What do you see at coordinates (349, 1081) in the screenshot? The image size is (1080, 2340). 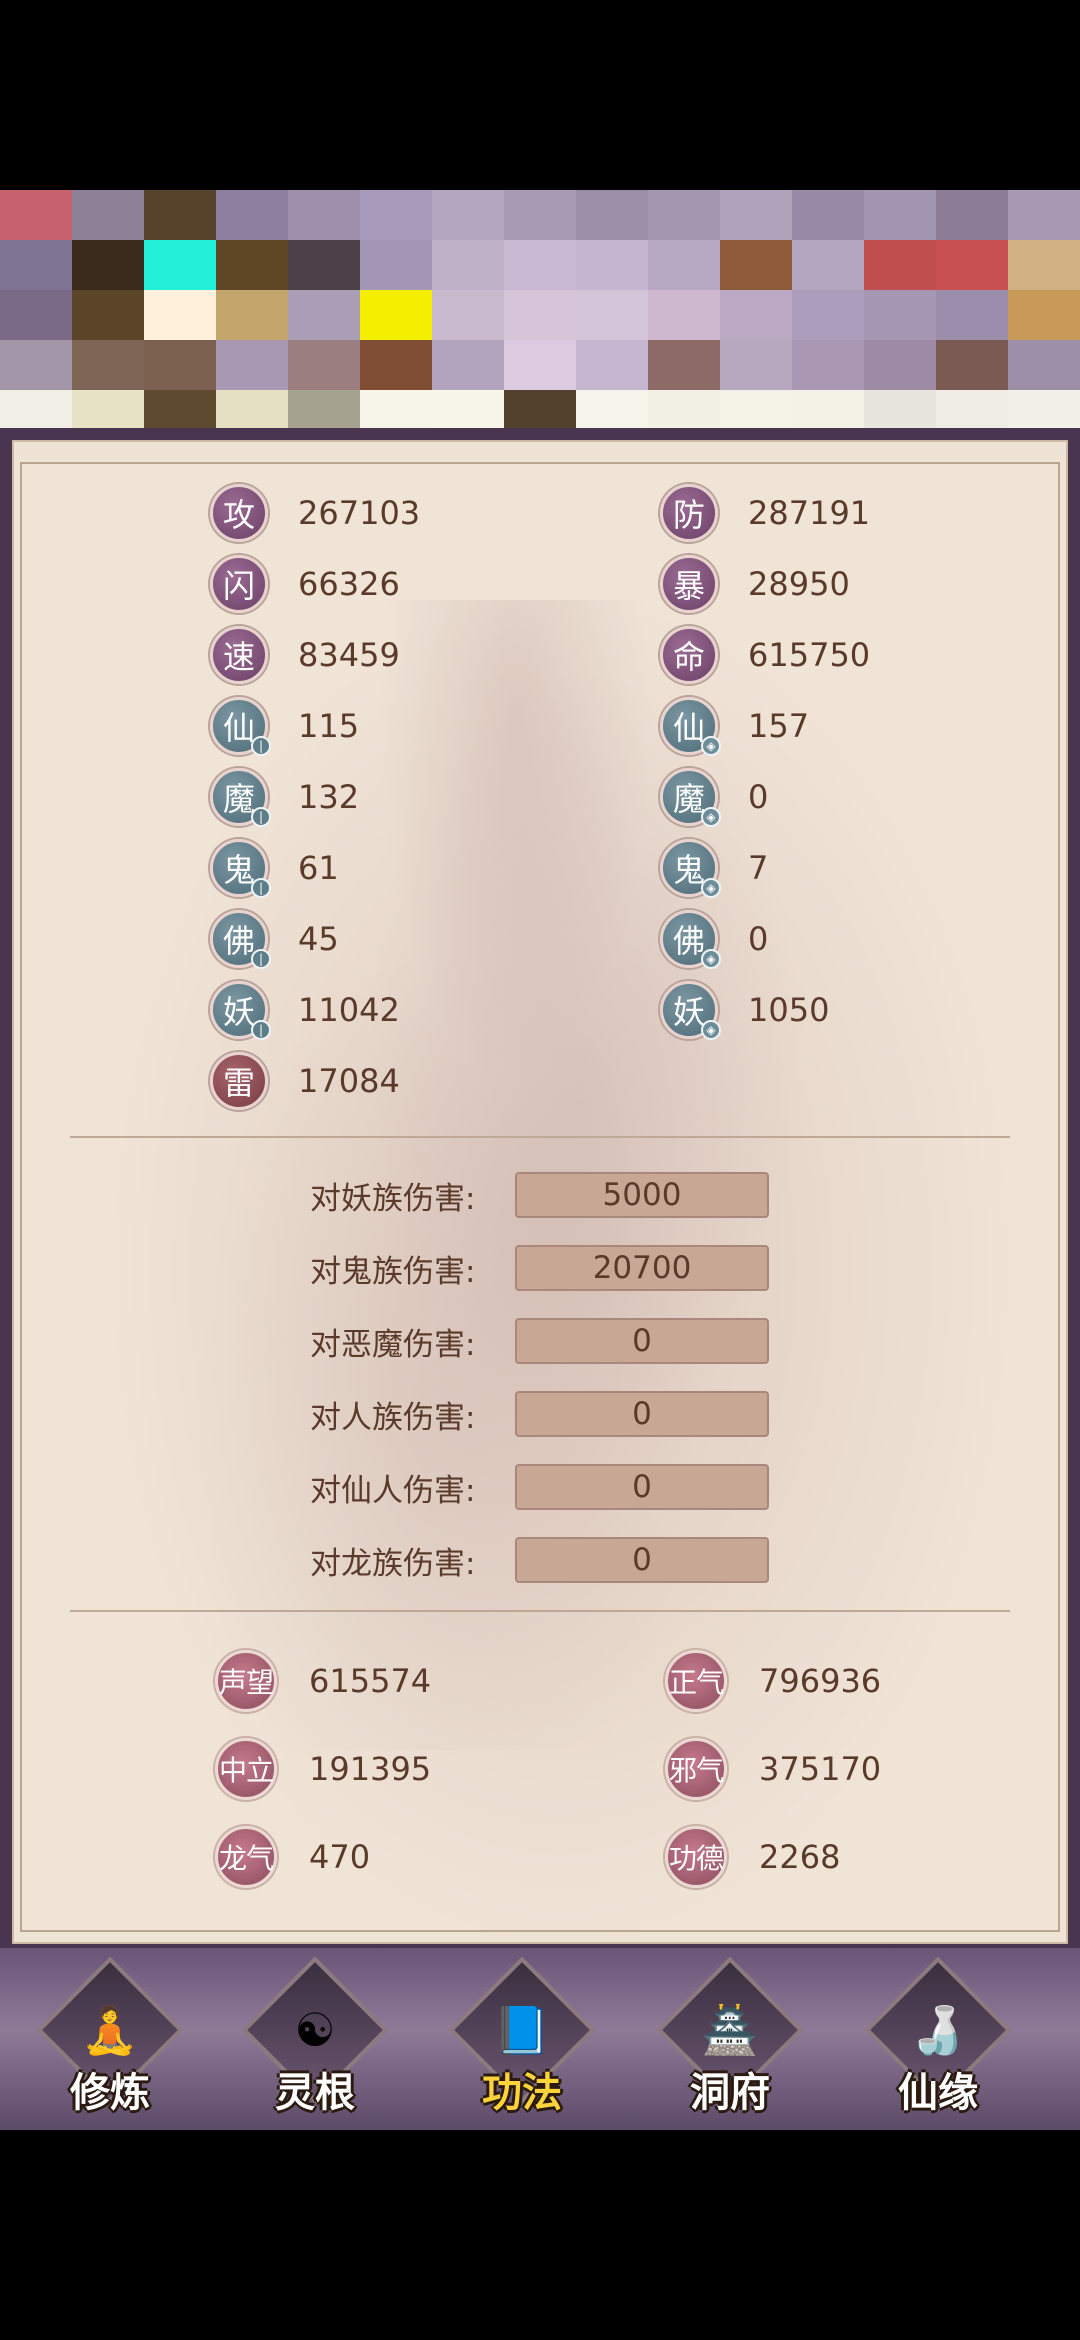 I see `stat-value: 17084` at bounding box center [349, 1081].